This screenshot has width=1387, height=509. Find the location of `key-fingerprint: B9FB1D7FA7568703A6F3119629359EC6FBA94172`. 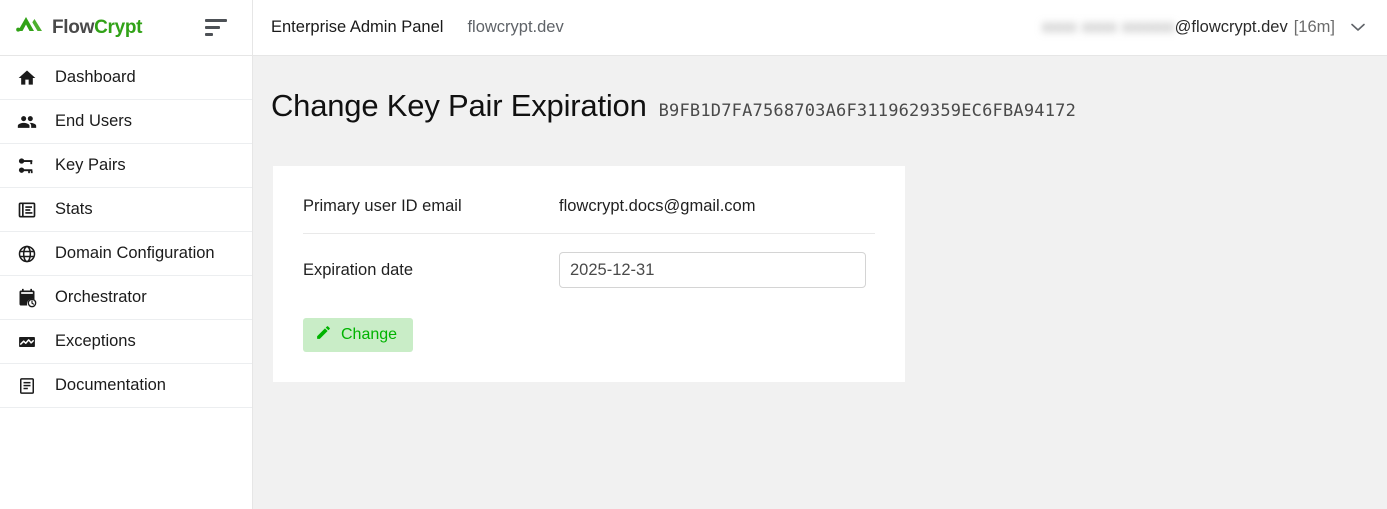

key-fingerprint: B9FB1D7FA7568703A6F3119629359EC6FBA94172 is located at coordinates (867, 111).